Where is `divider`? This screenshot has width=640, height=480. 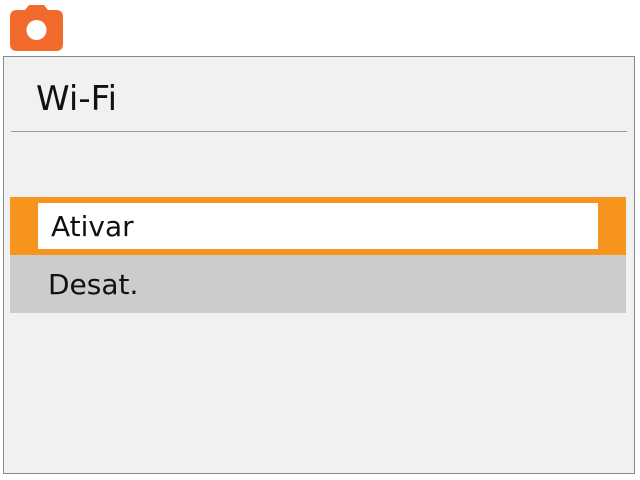
divider is located at coordinates (319, 131).